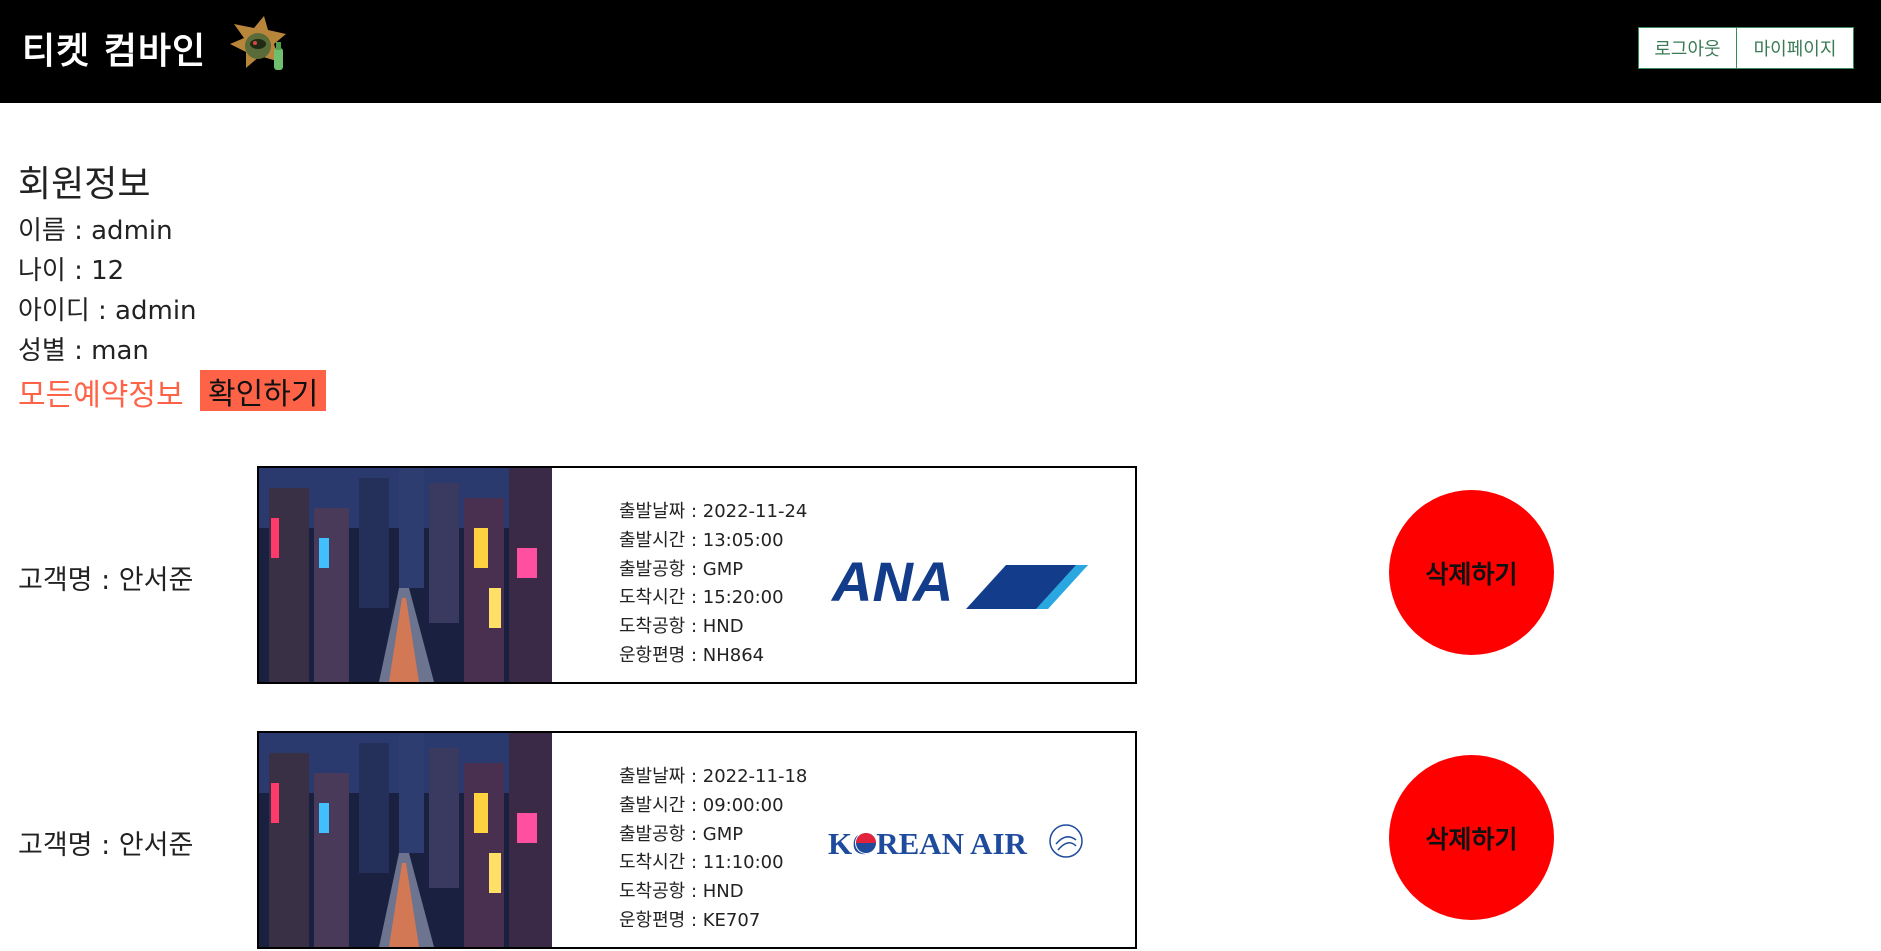 The height and width of the screenshot is (951, 1881). What do you see at coordinates (701, 863) in the screenshot?
I see `arrival-time: 도착시간 : 11:10:00` at bounding box center [701, 863].